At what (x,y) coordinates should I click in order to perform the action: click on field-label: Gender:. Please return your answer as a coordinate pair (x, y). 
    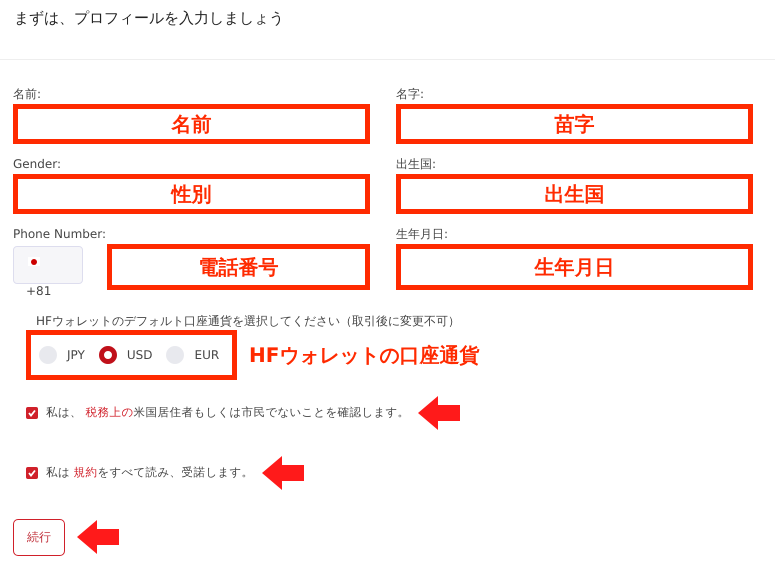
    Looking at the image, I should click on (37, 164).